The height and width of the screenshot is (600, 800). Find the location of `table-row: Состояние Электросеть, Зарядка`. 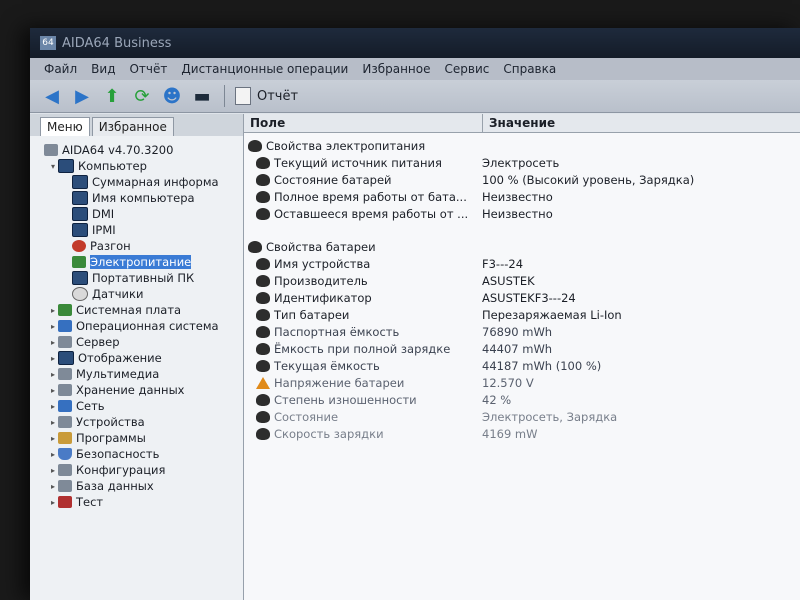

table-row: Состояние Электросеть, Зарядка is located at coordinates (522, 416).